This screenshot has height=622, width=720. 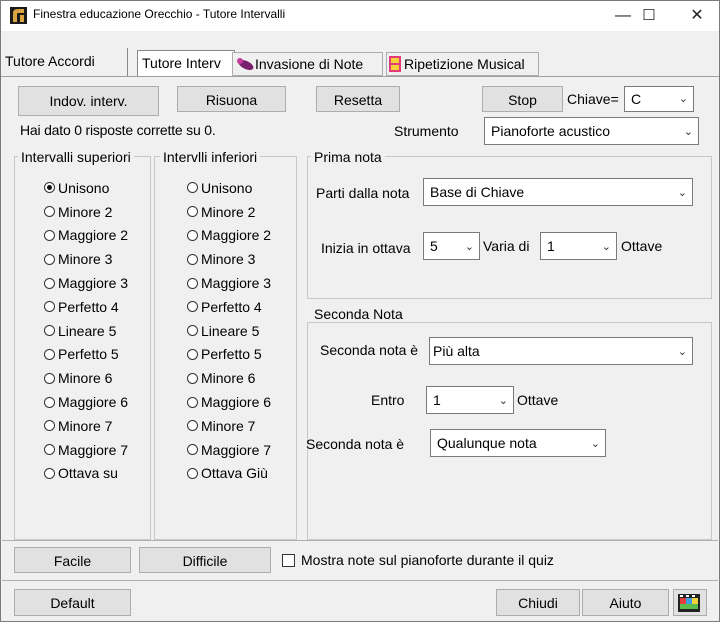 What do you see at coordinates (186, 63) in the screenshot?
I see `tab-tutore-intervalli: Tutore Interv` at bounding box center [186, 63].